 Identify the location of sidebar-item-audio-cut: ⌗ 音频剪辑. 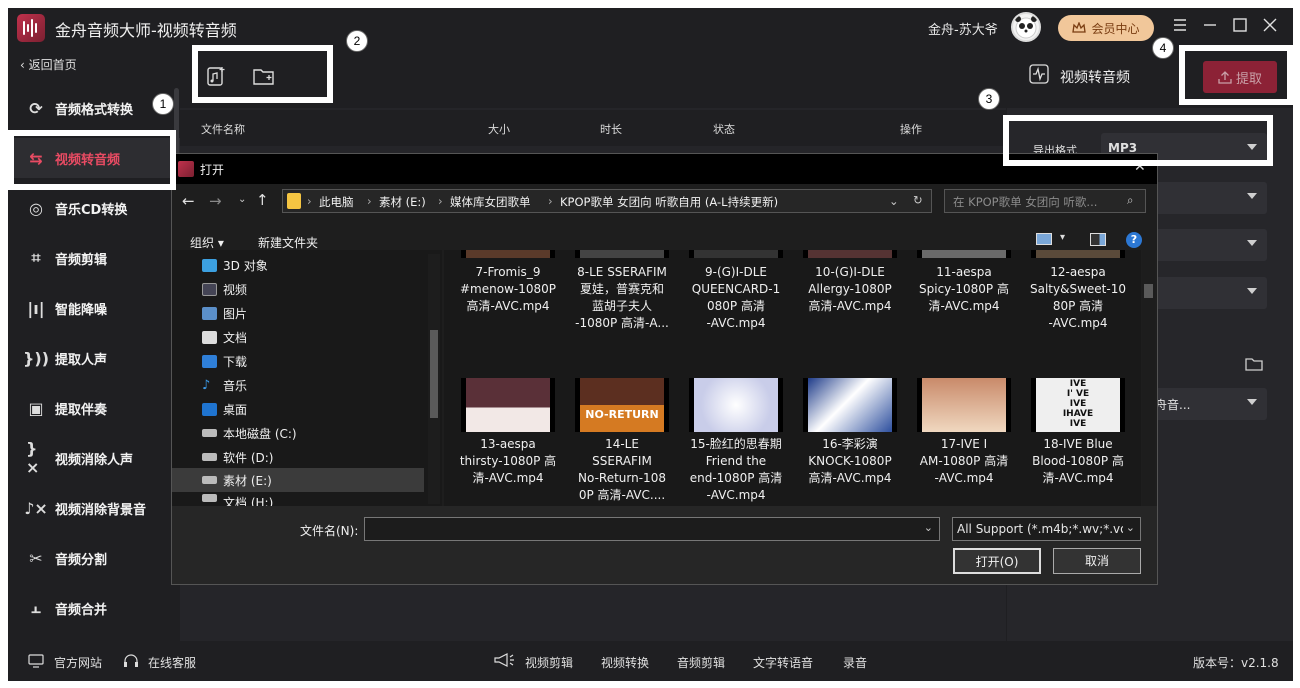
(94, 258).